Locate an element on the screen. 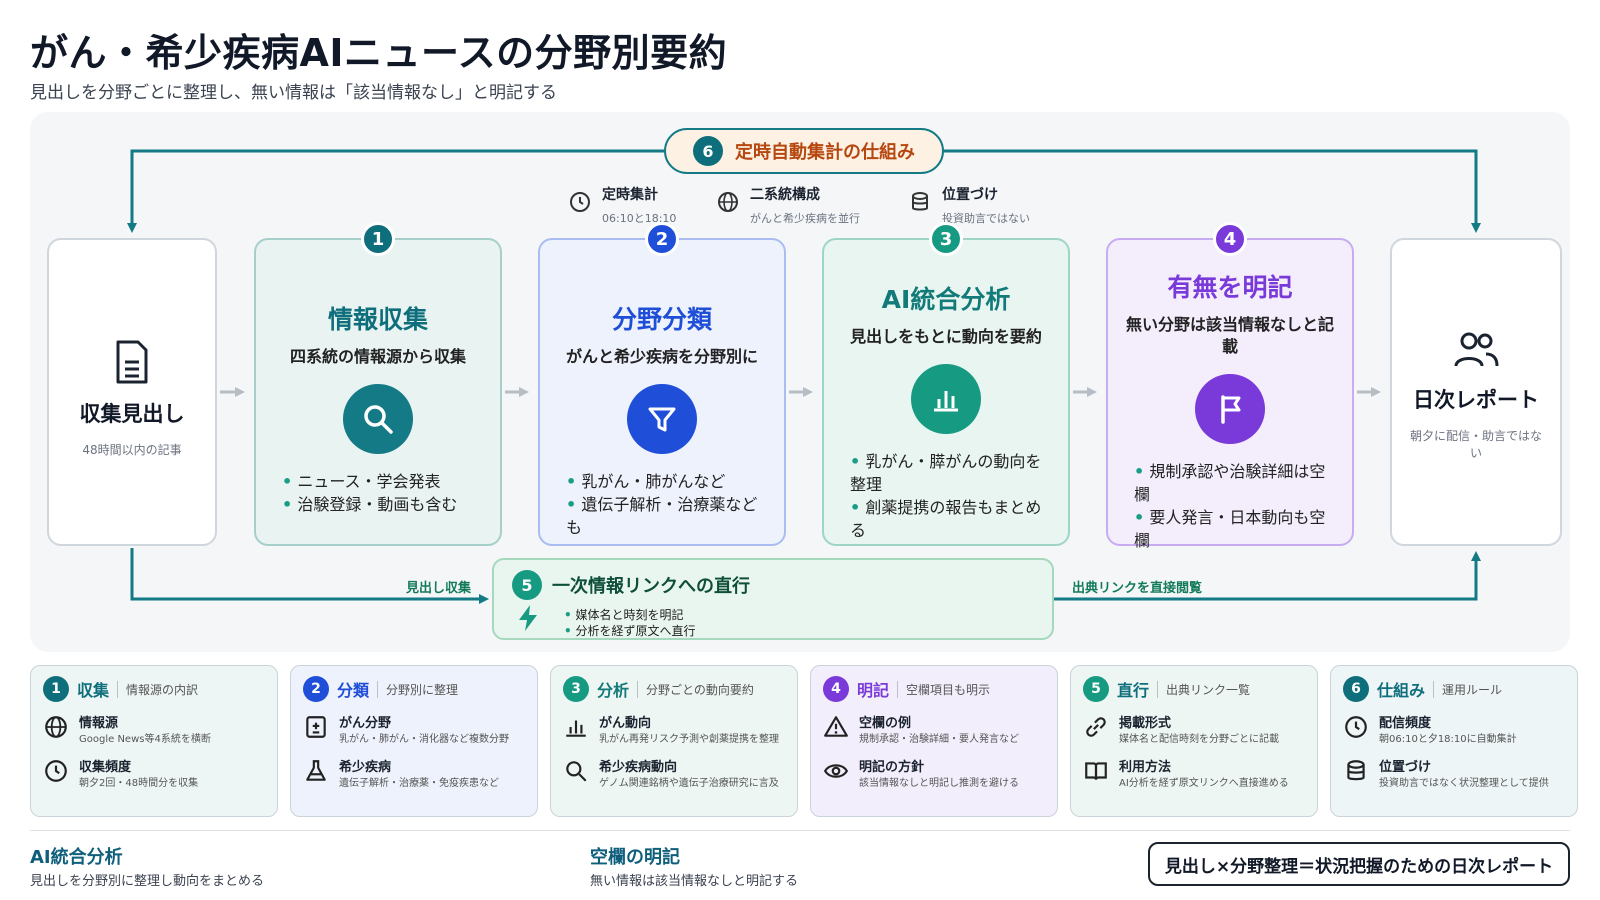  eye-icon is located at coordinates (836, 771).